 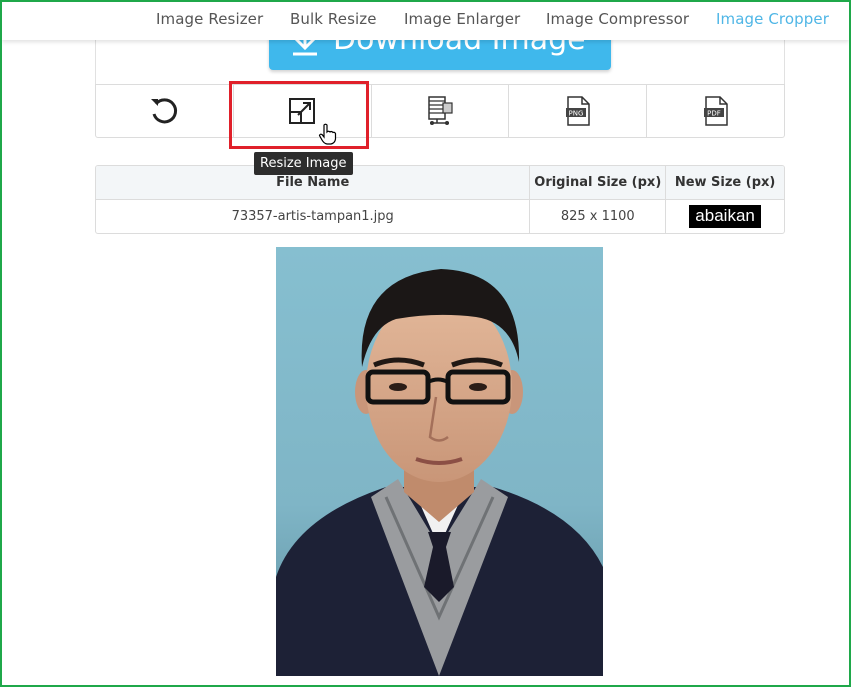 I want to click on file-name-cell: 73357-artis-tampan1.jpg, so click(x=313, y=216).